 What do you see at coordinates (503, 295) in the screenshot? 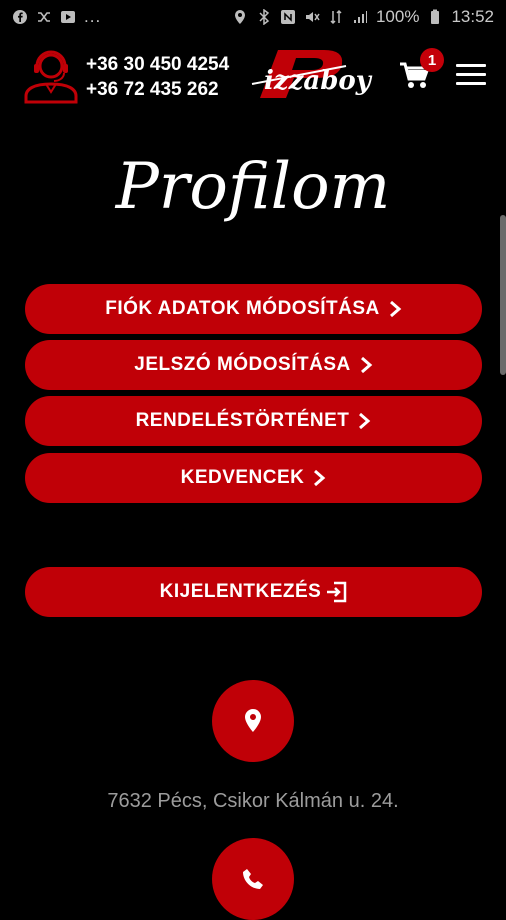
I see `scrollbar` at bounding box center [503, 295].